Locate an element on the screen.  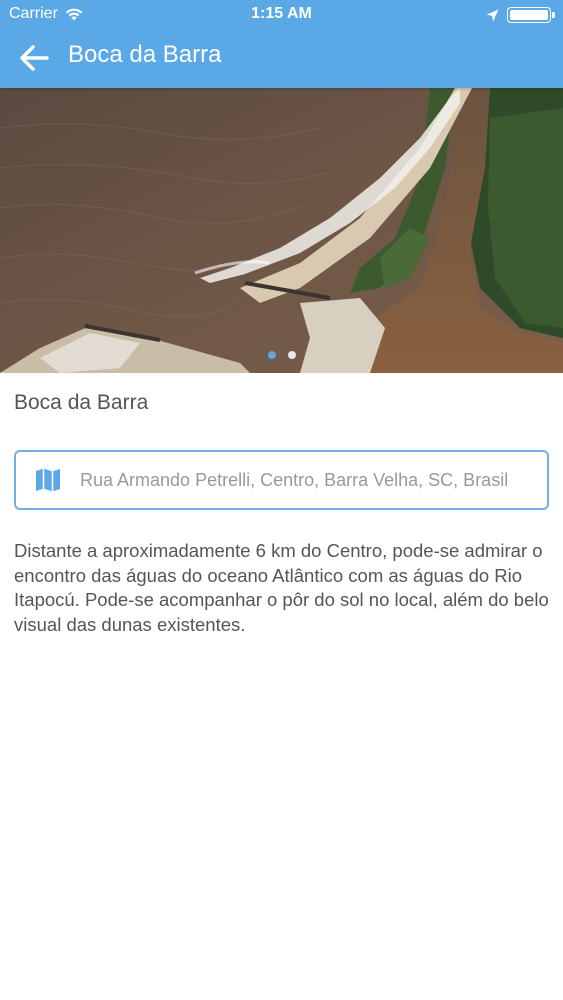
status-bar: Carrier 1:15 AM is located at coordinates (281, 15).